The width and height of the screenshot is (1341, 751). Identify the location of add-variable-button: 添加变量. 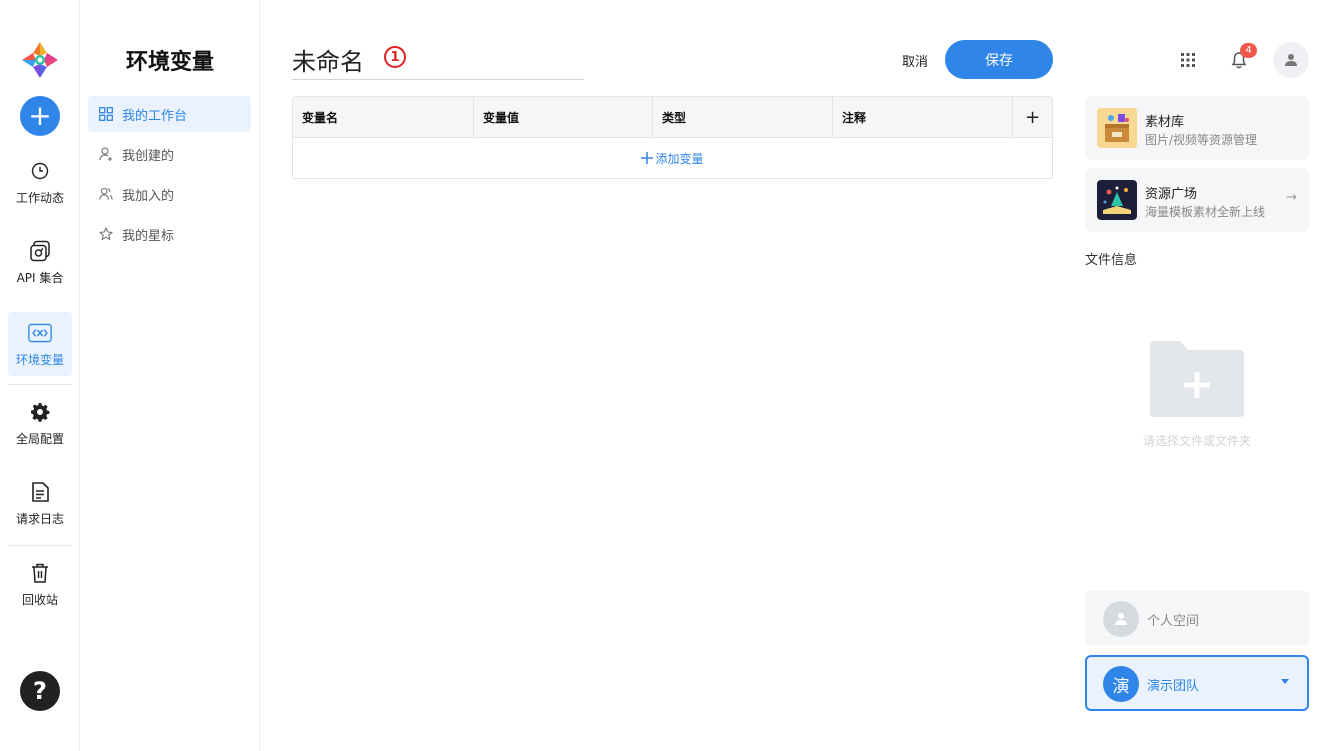
(672, 158).